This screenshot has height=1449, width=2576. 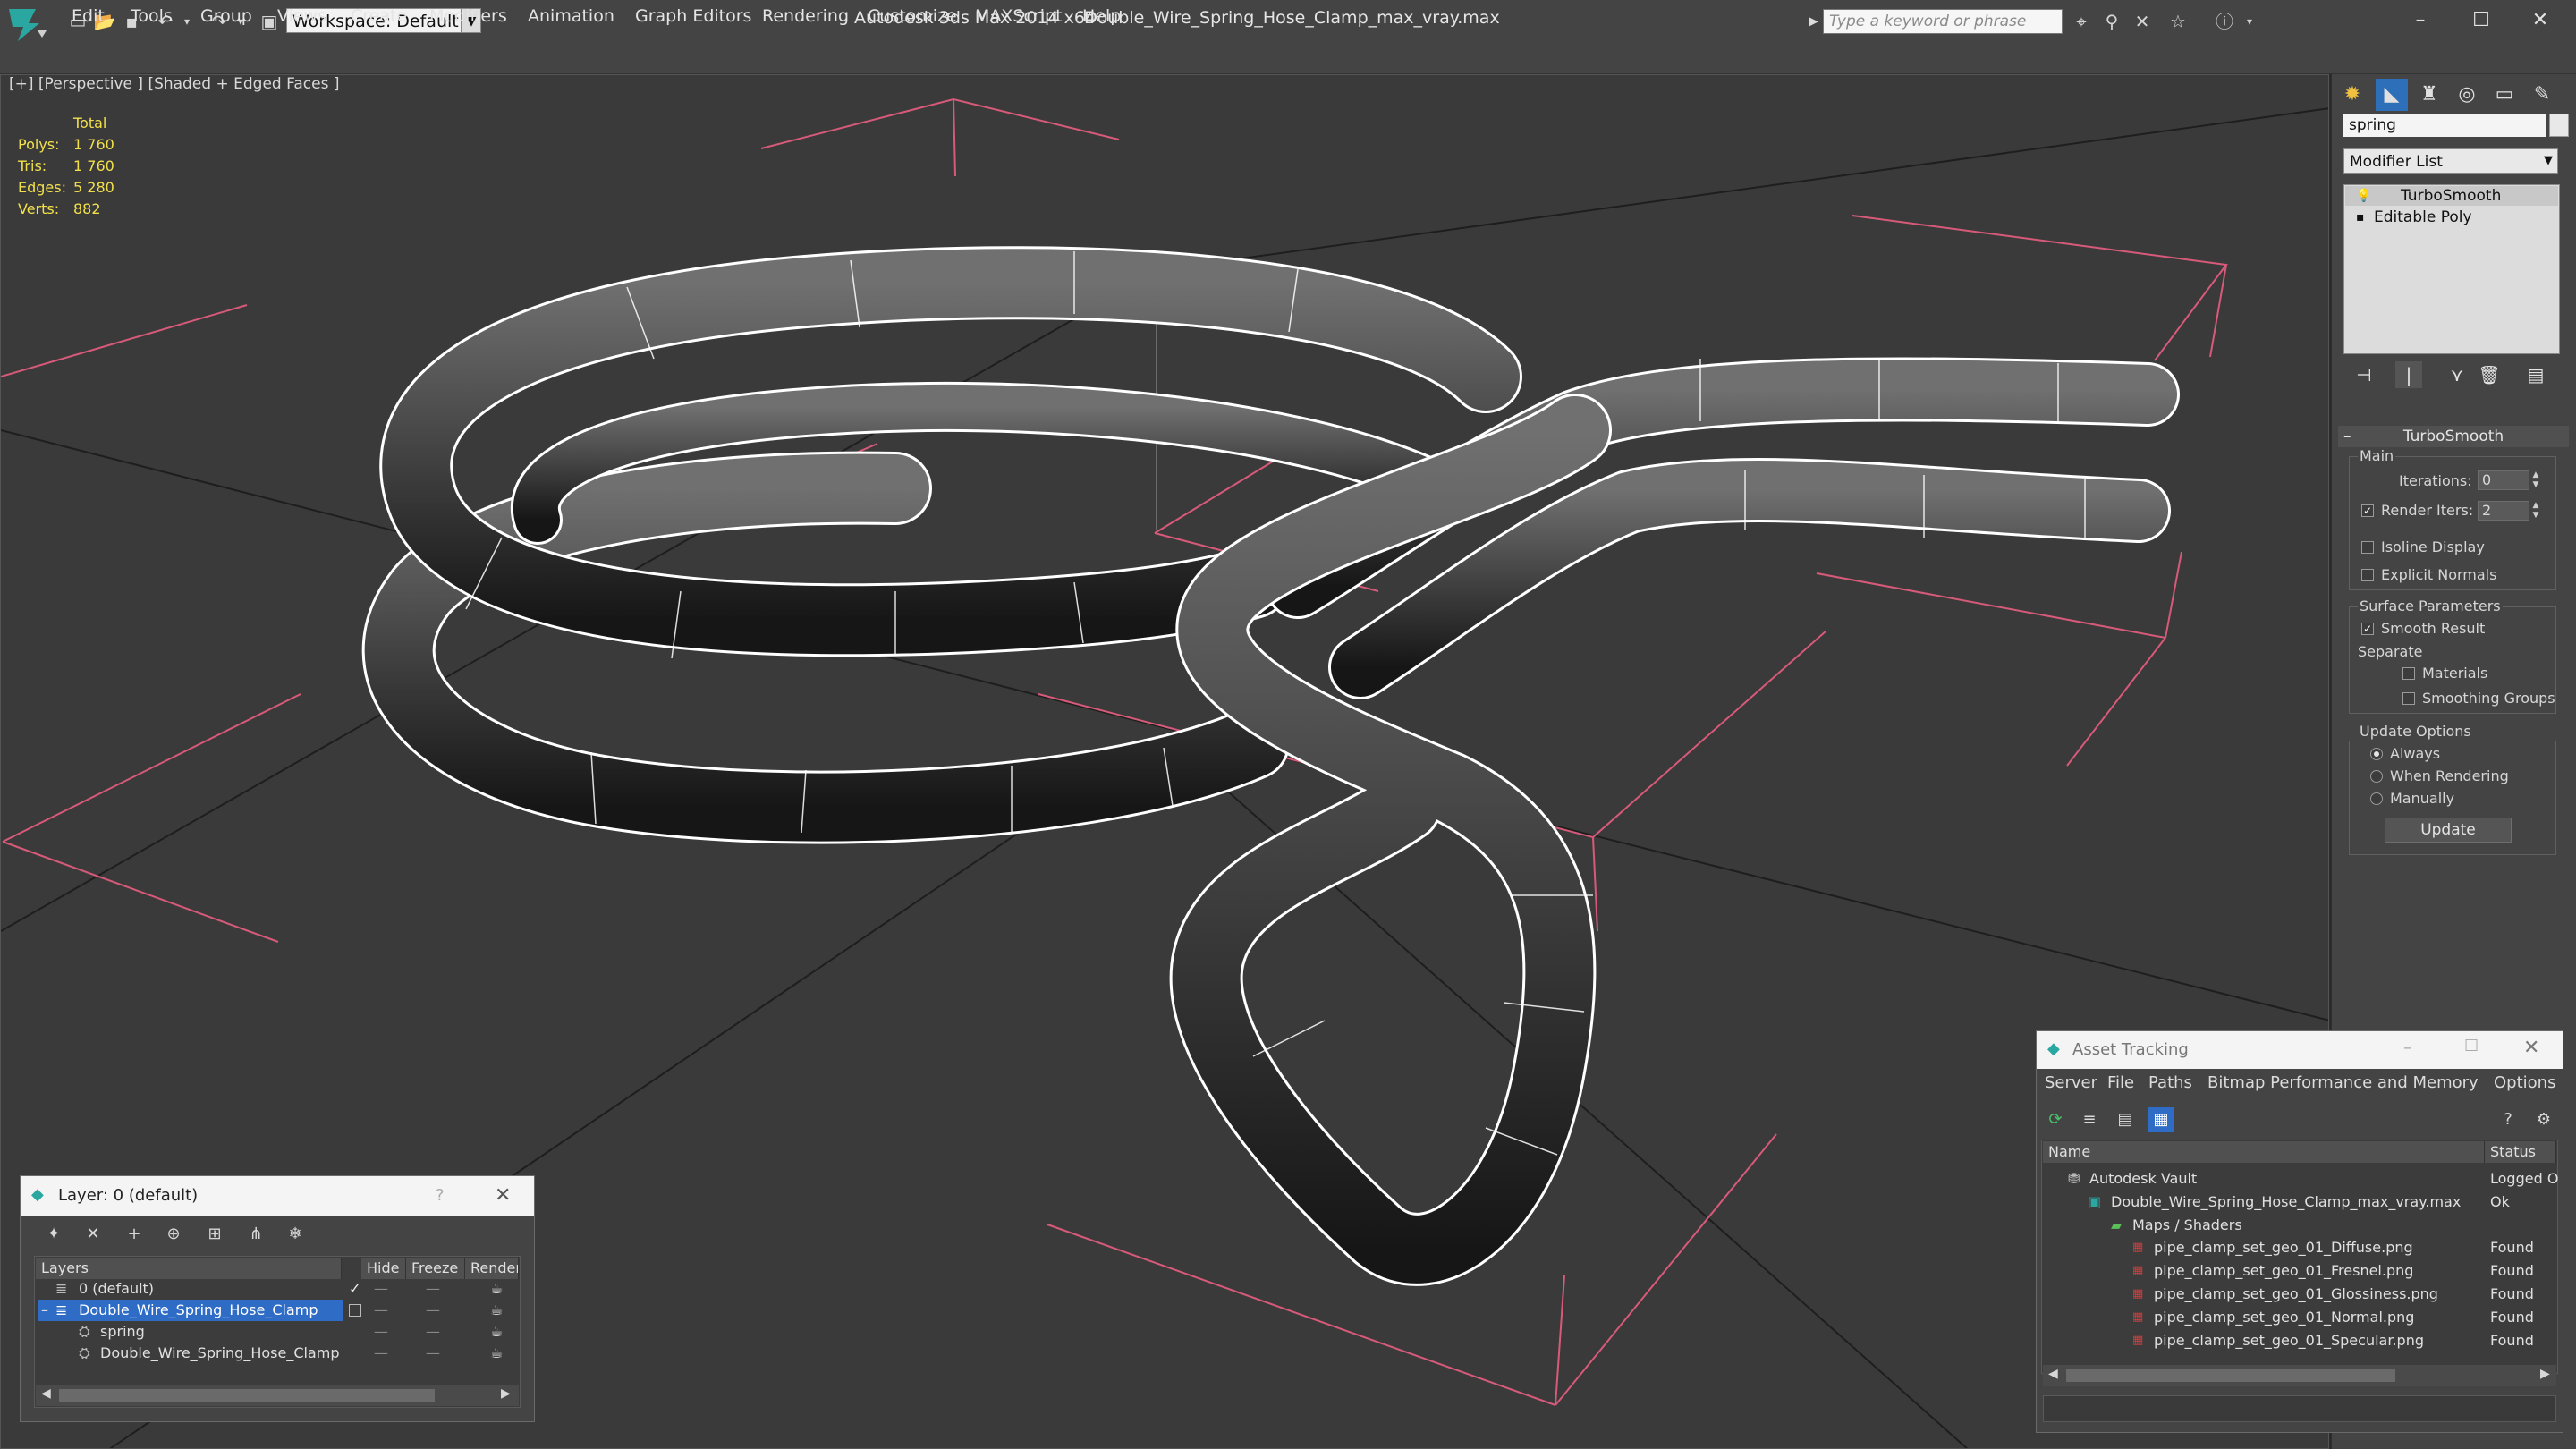 What do you see at coordinates (2420, 21) in the screenshot?
I see `minimize-button: –` at bounding box center [2420, 21].